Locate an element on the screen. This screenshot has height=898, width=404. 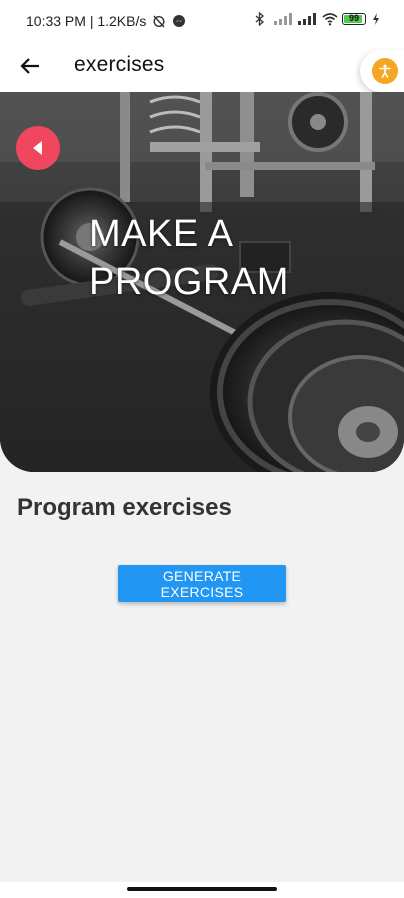
messenger-icon is located at coordinates (179, 21).